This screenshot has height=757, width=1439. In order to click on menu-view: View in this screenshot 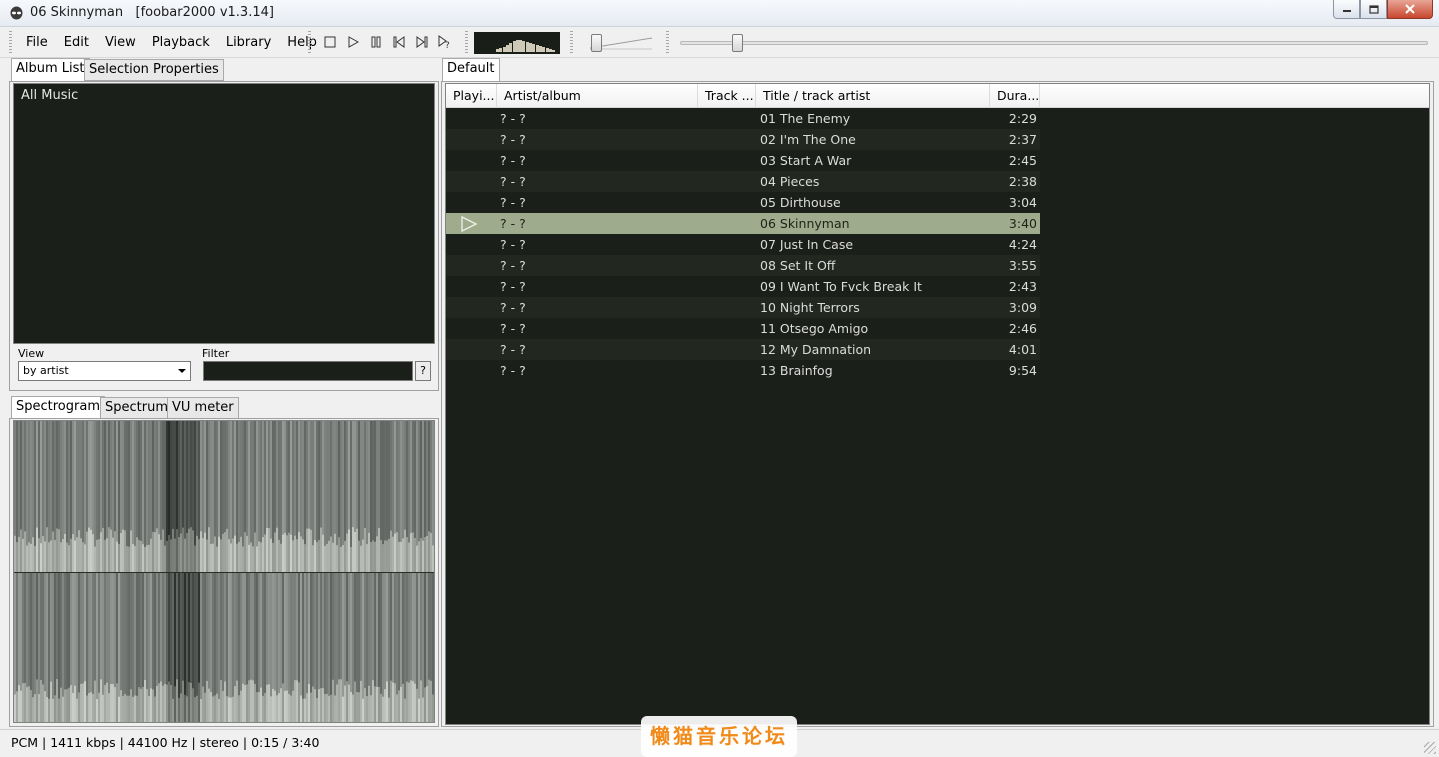, I will do `click(120, 43)`.